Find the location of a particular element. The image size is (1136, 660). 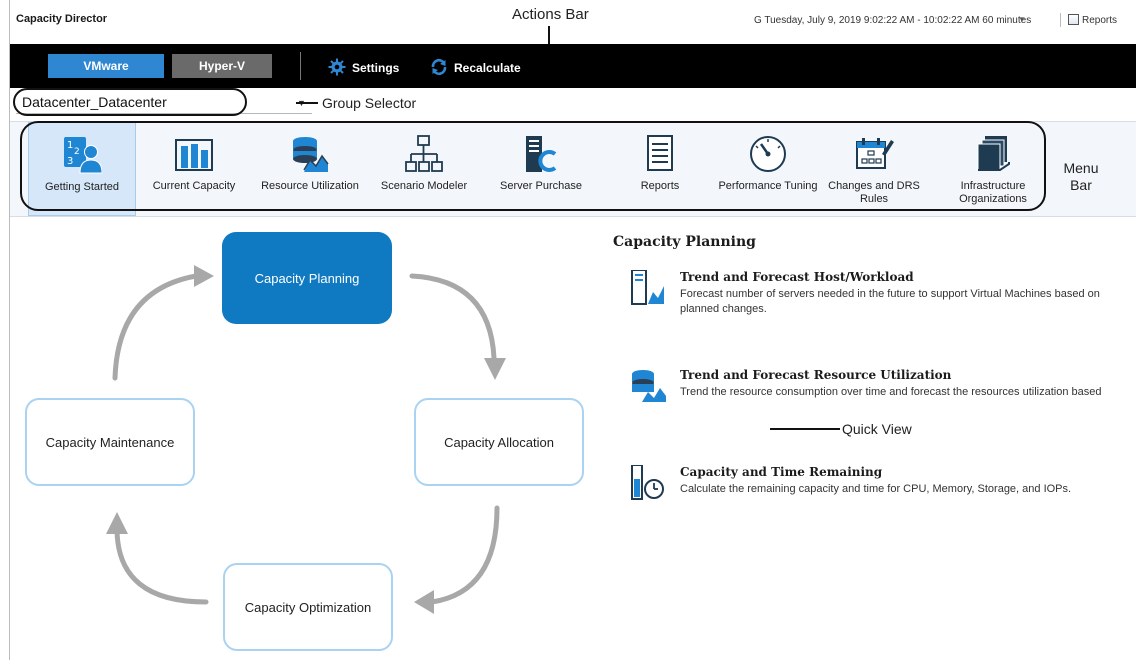

node-capacity-maintenance: Capacity Maintenance is located at coordinates (110, 442).